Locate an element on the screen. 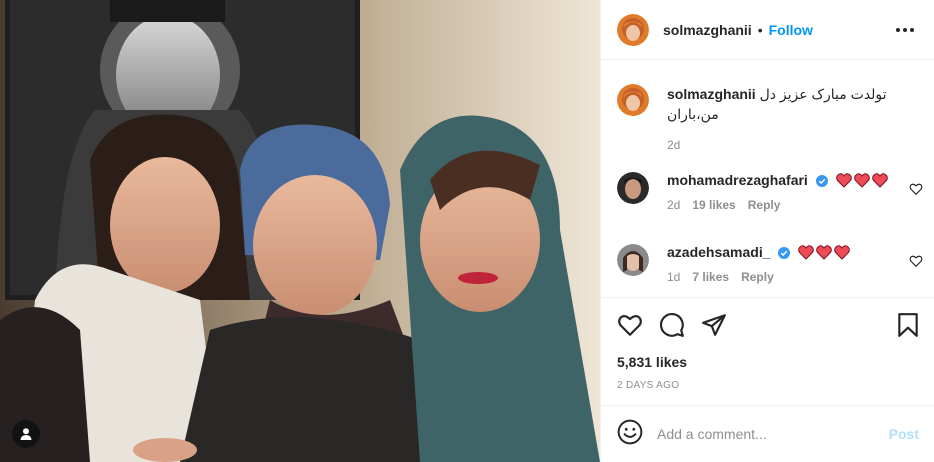  share-icon is located at coordinates (714, 325).